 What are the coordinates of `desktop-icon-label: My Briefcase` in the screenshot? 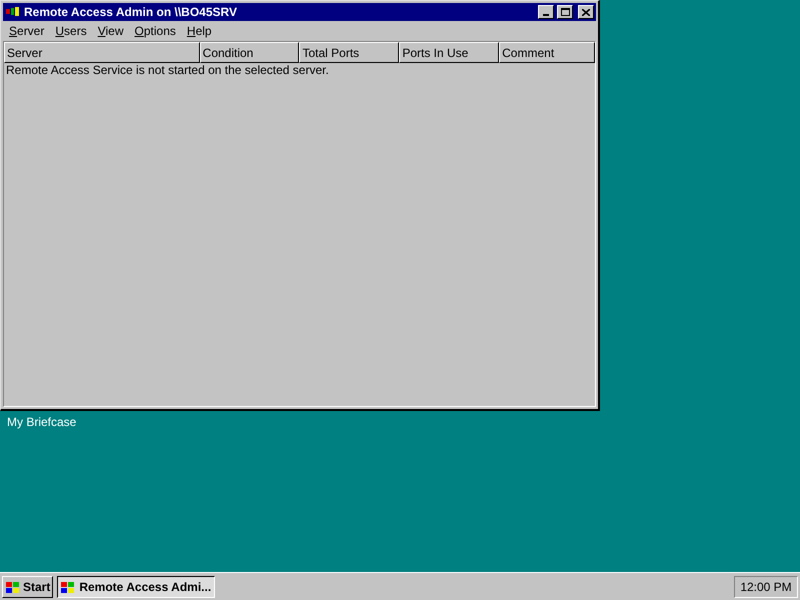 It's located at (41, 422).